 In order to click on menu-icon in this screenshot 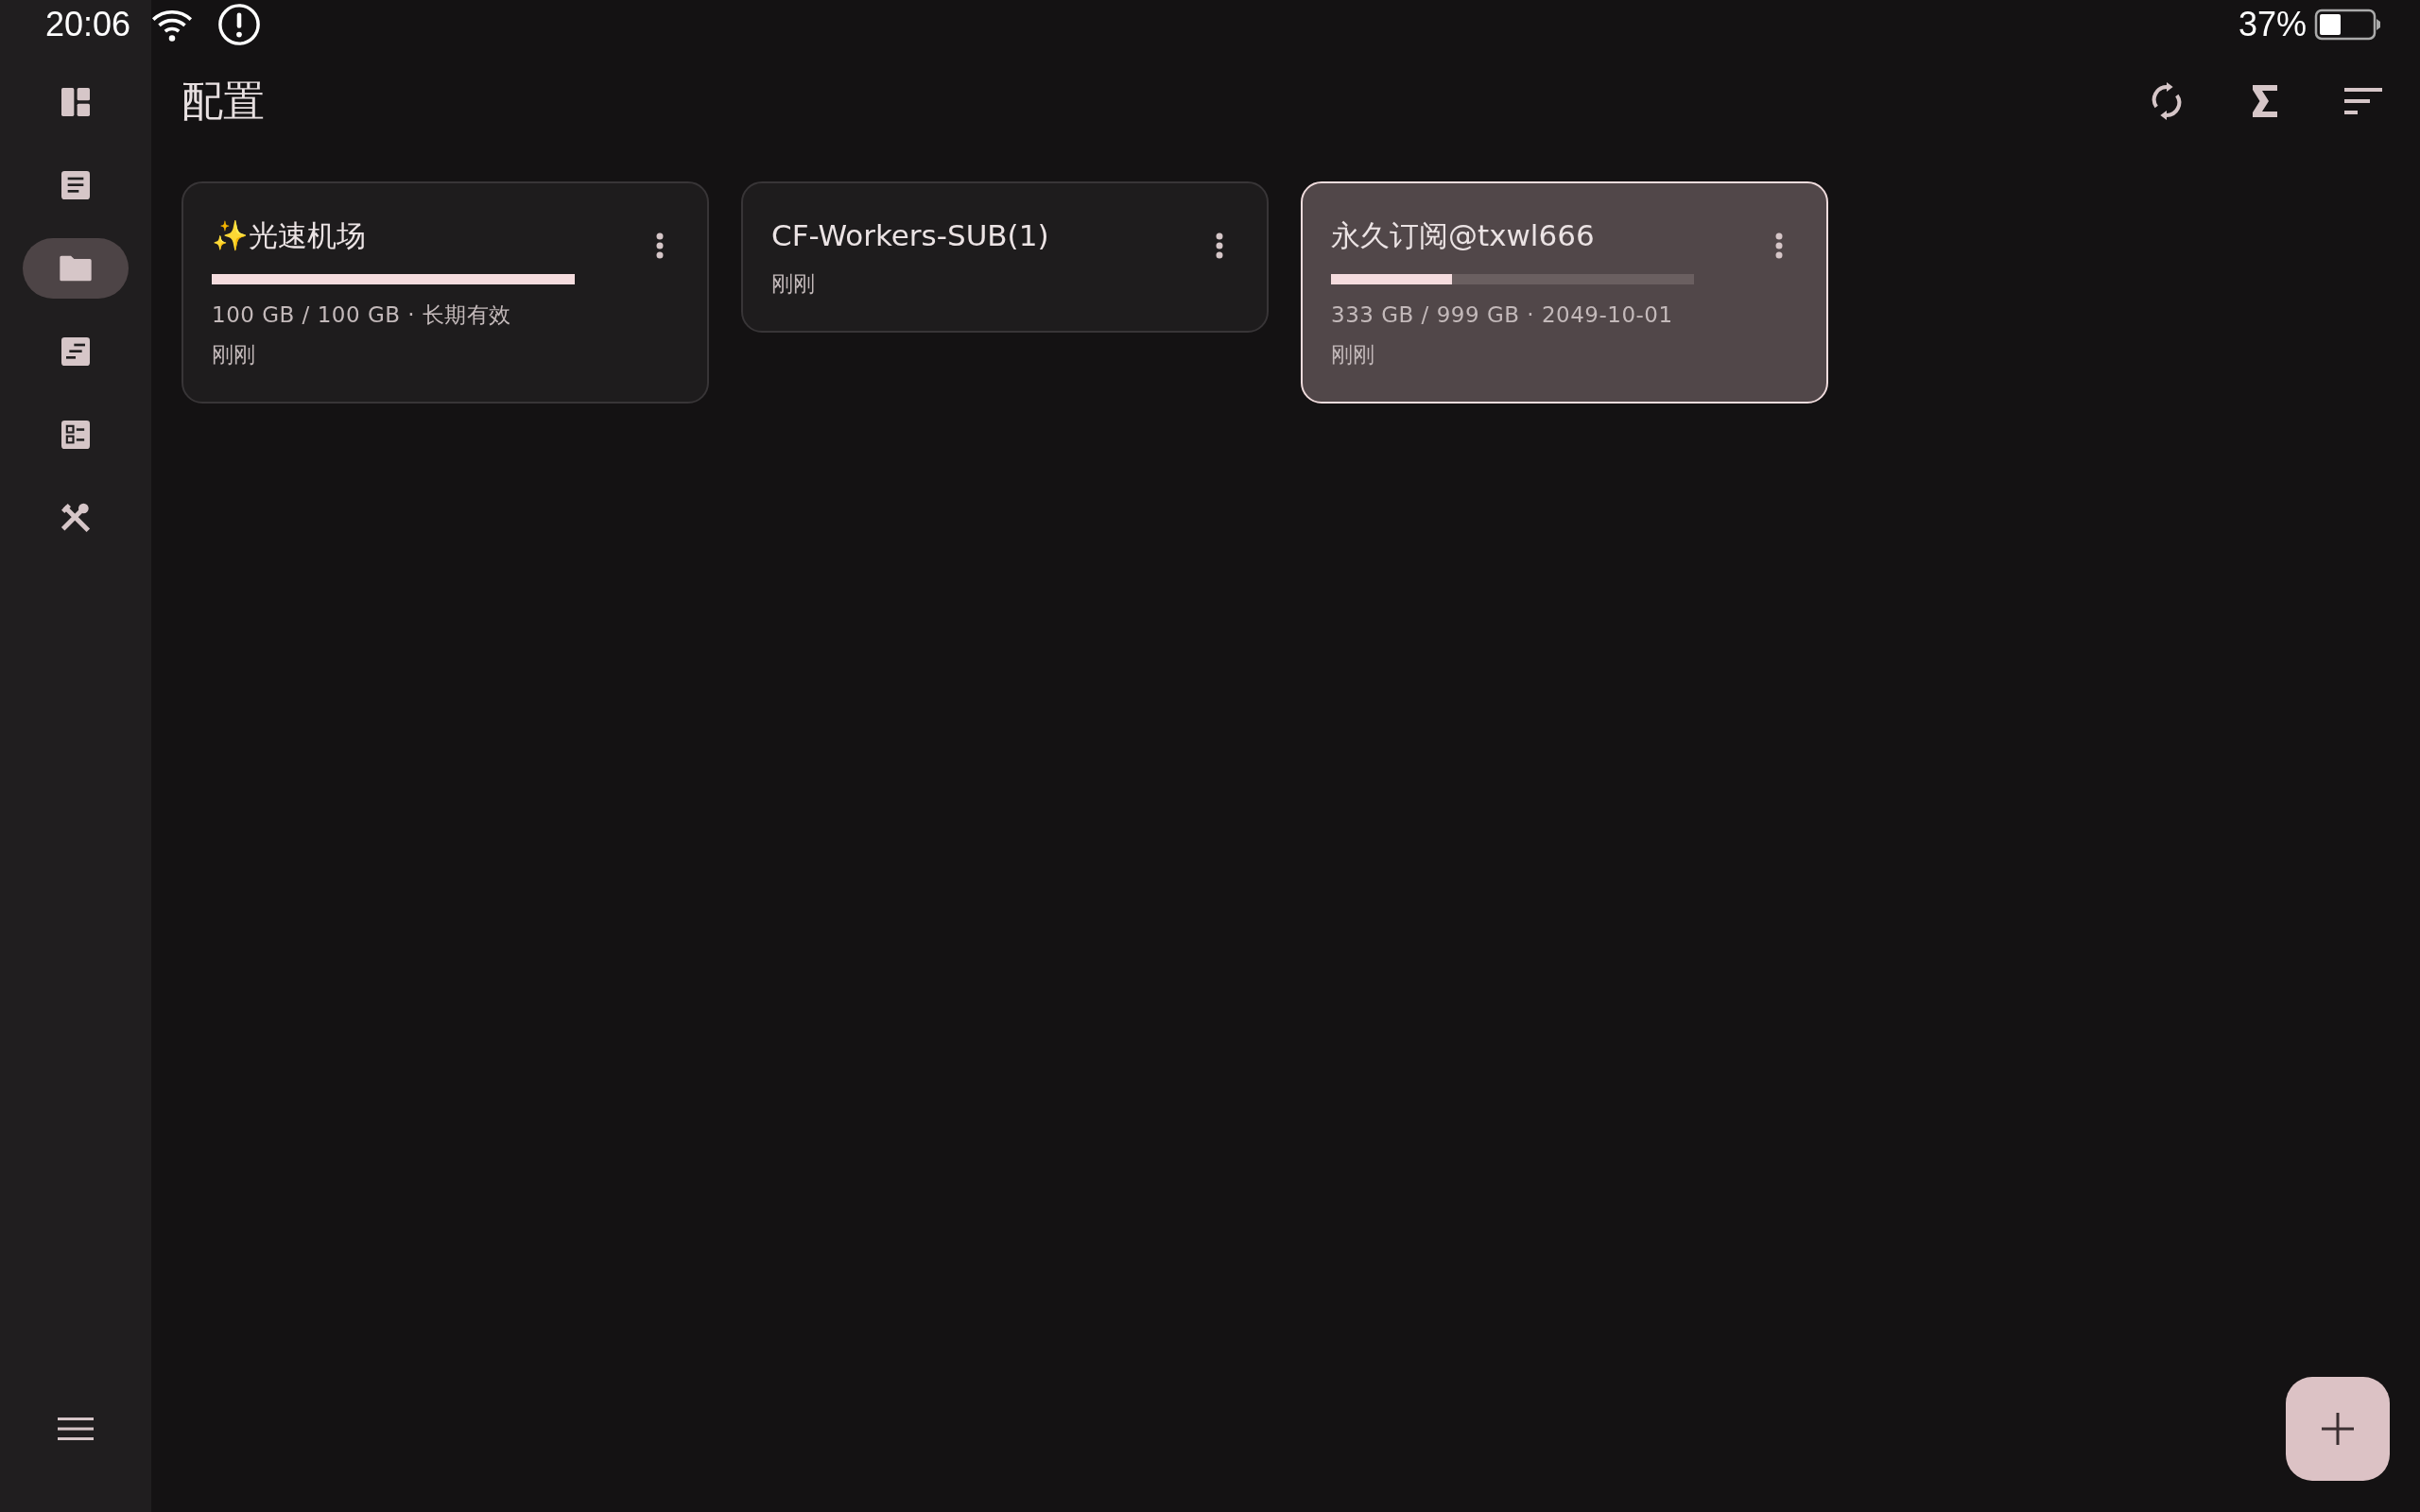, I will do `click(76, 1429)`.